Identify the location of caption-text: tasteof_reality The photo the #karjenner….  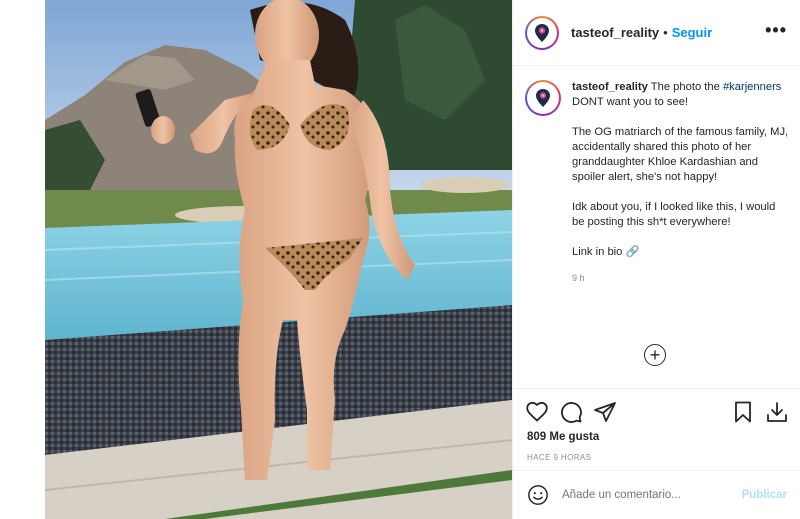
(680, 183).